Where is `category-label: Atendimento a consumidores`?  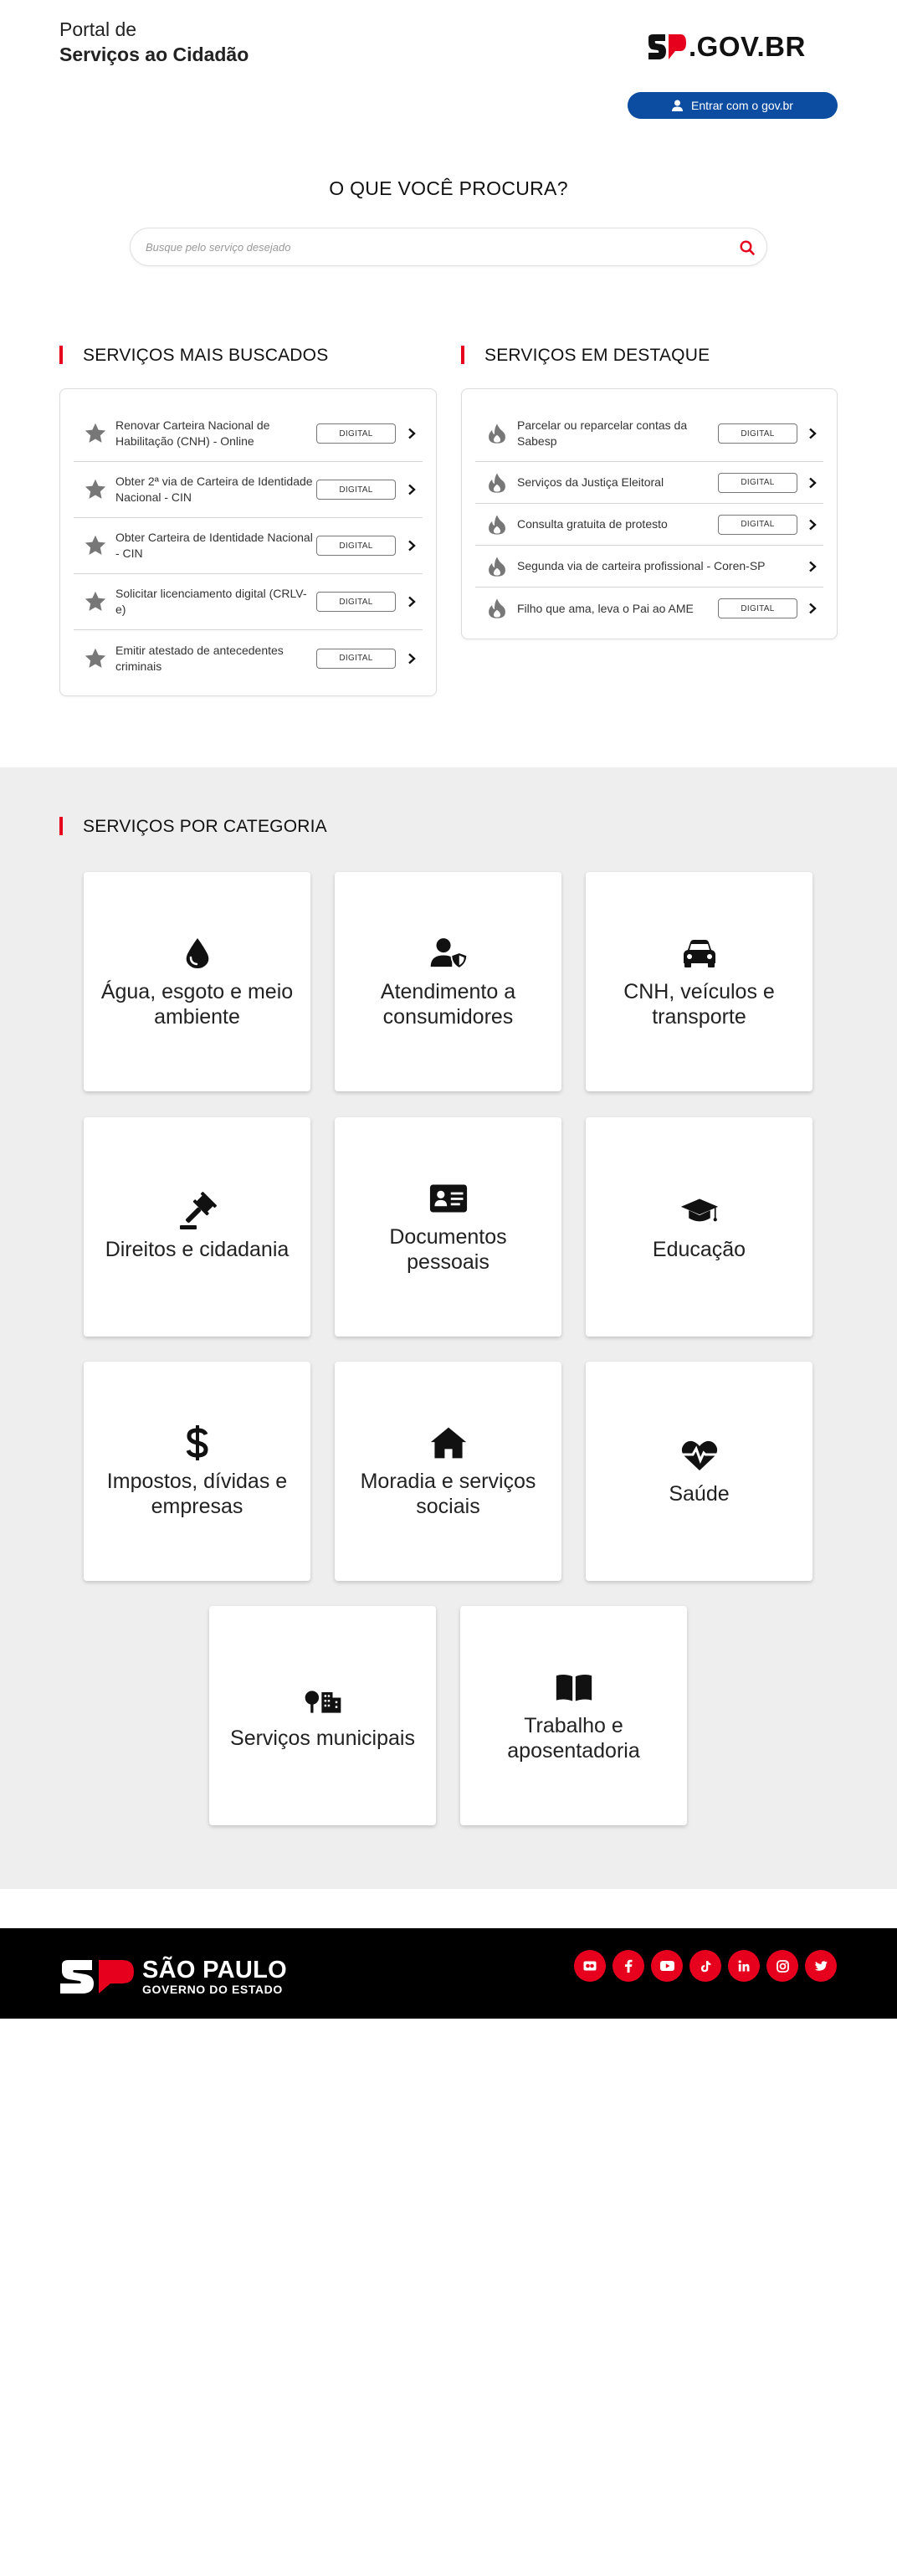
category-label: Atendimento a consumidores is located at coordinates (448, 1004).